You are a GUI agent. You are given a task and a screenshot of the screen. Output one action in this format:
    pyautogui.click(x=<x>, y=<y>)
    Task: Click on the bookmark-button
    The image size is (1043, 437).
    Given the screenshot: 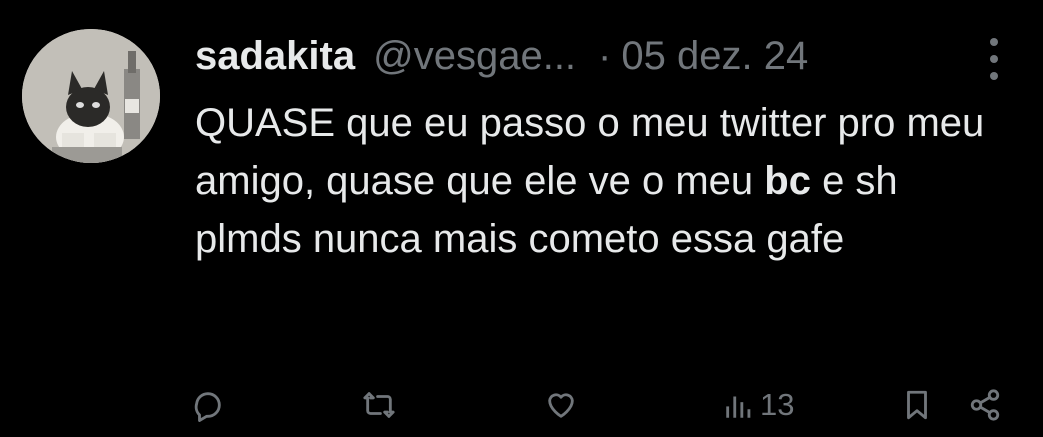 What is the action you would take?
    pyautogui.click(x=917, y=405)
    